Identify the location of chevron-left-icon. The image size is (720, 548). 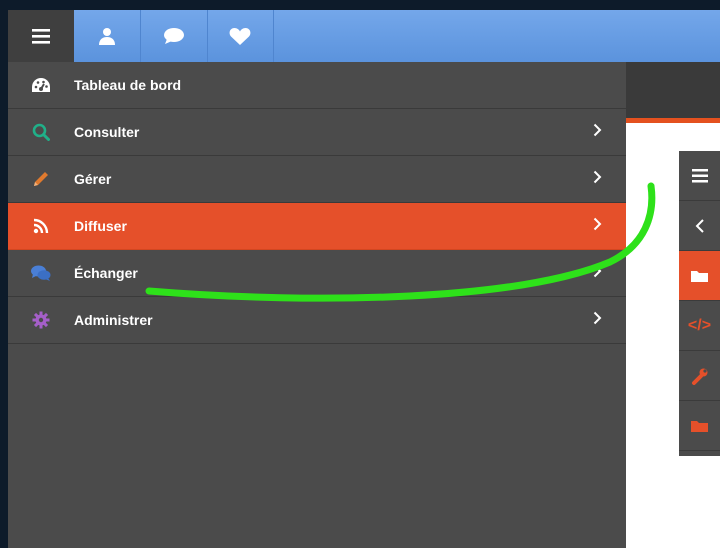
(699, 225).